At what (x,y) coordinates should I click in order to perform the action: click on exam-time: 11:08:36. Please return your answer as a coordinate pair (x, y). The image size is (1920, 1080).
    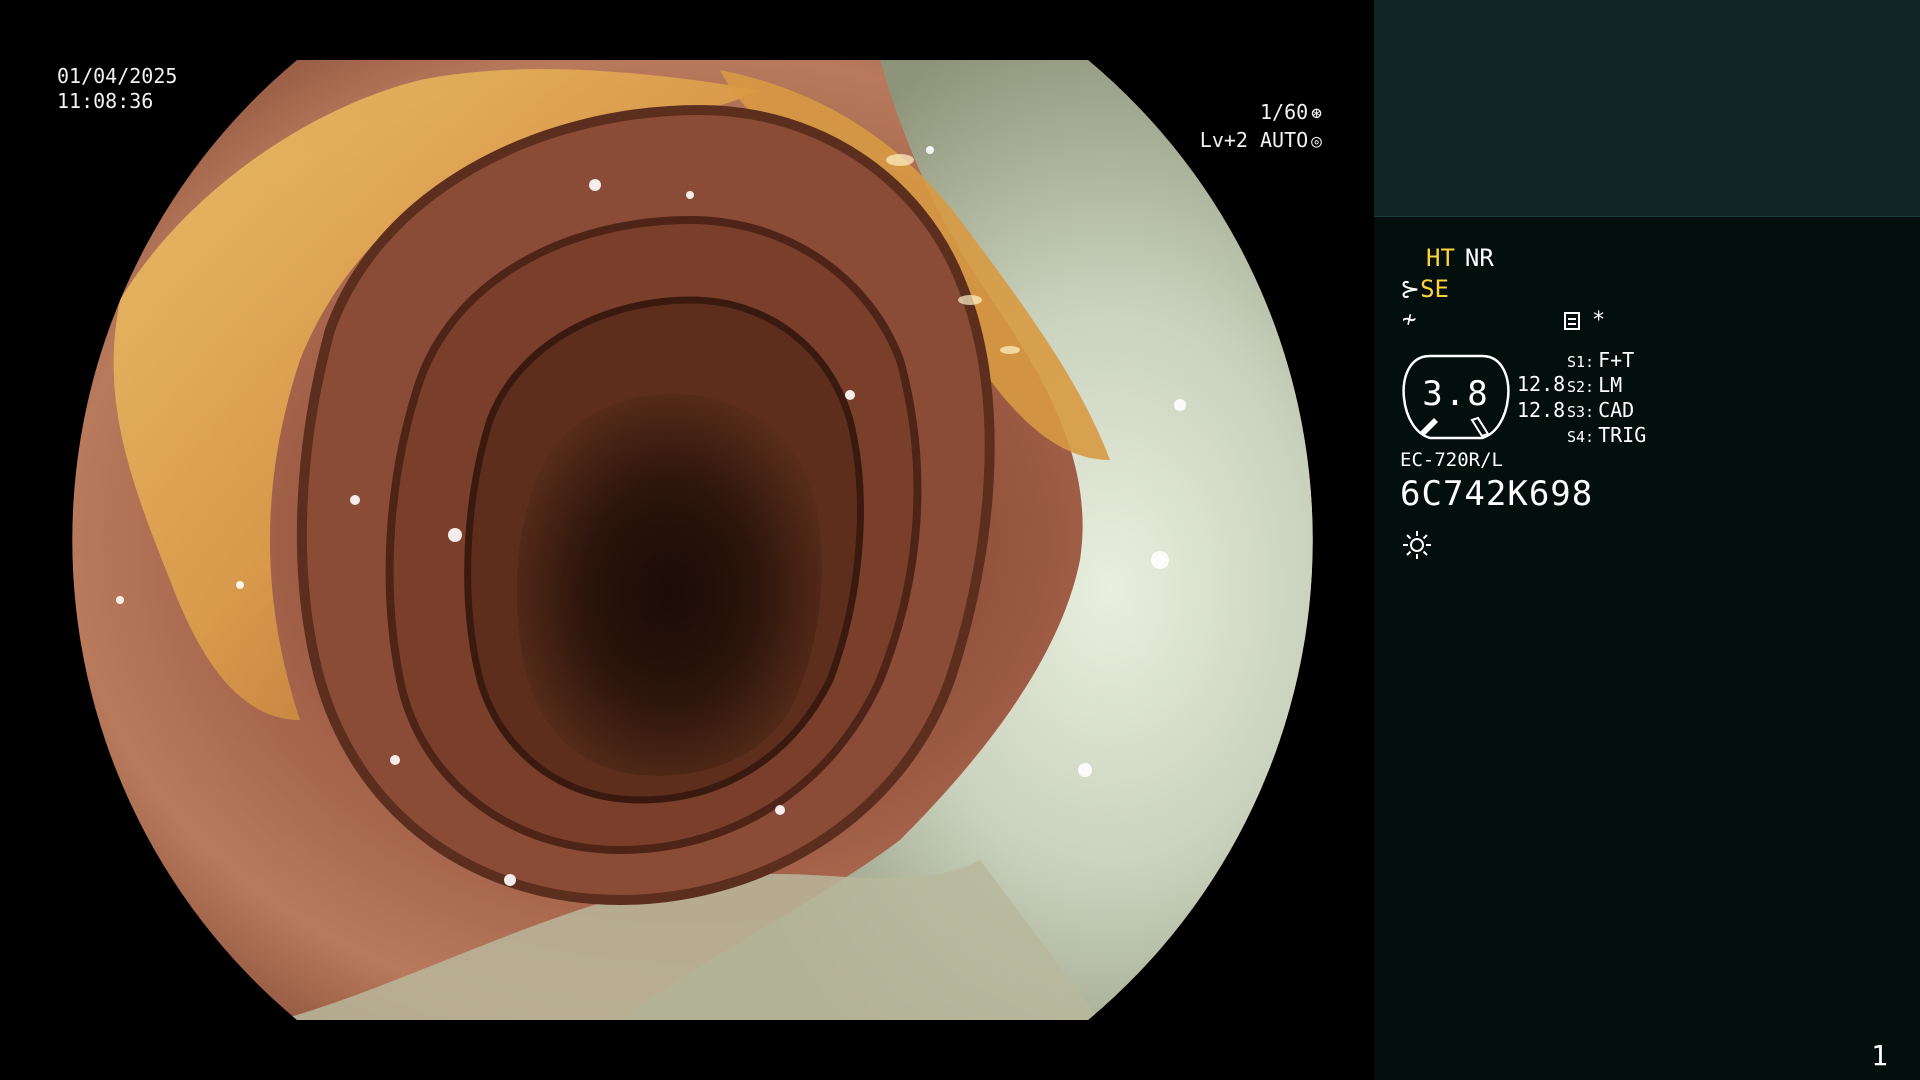
    Looking at the image, I should click on (105, 101).